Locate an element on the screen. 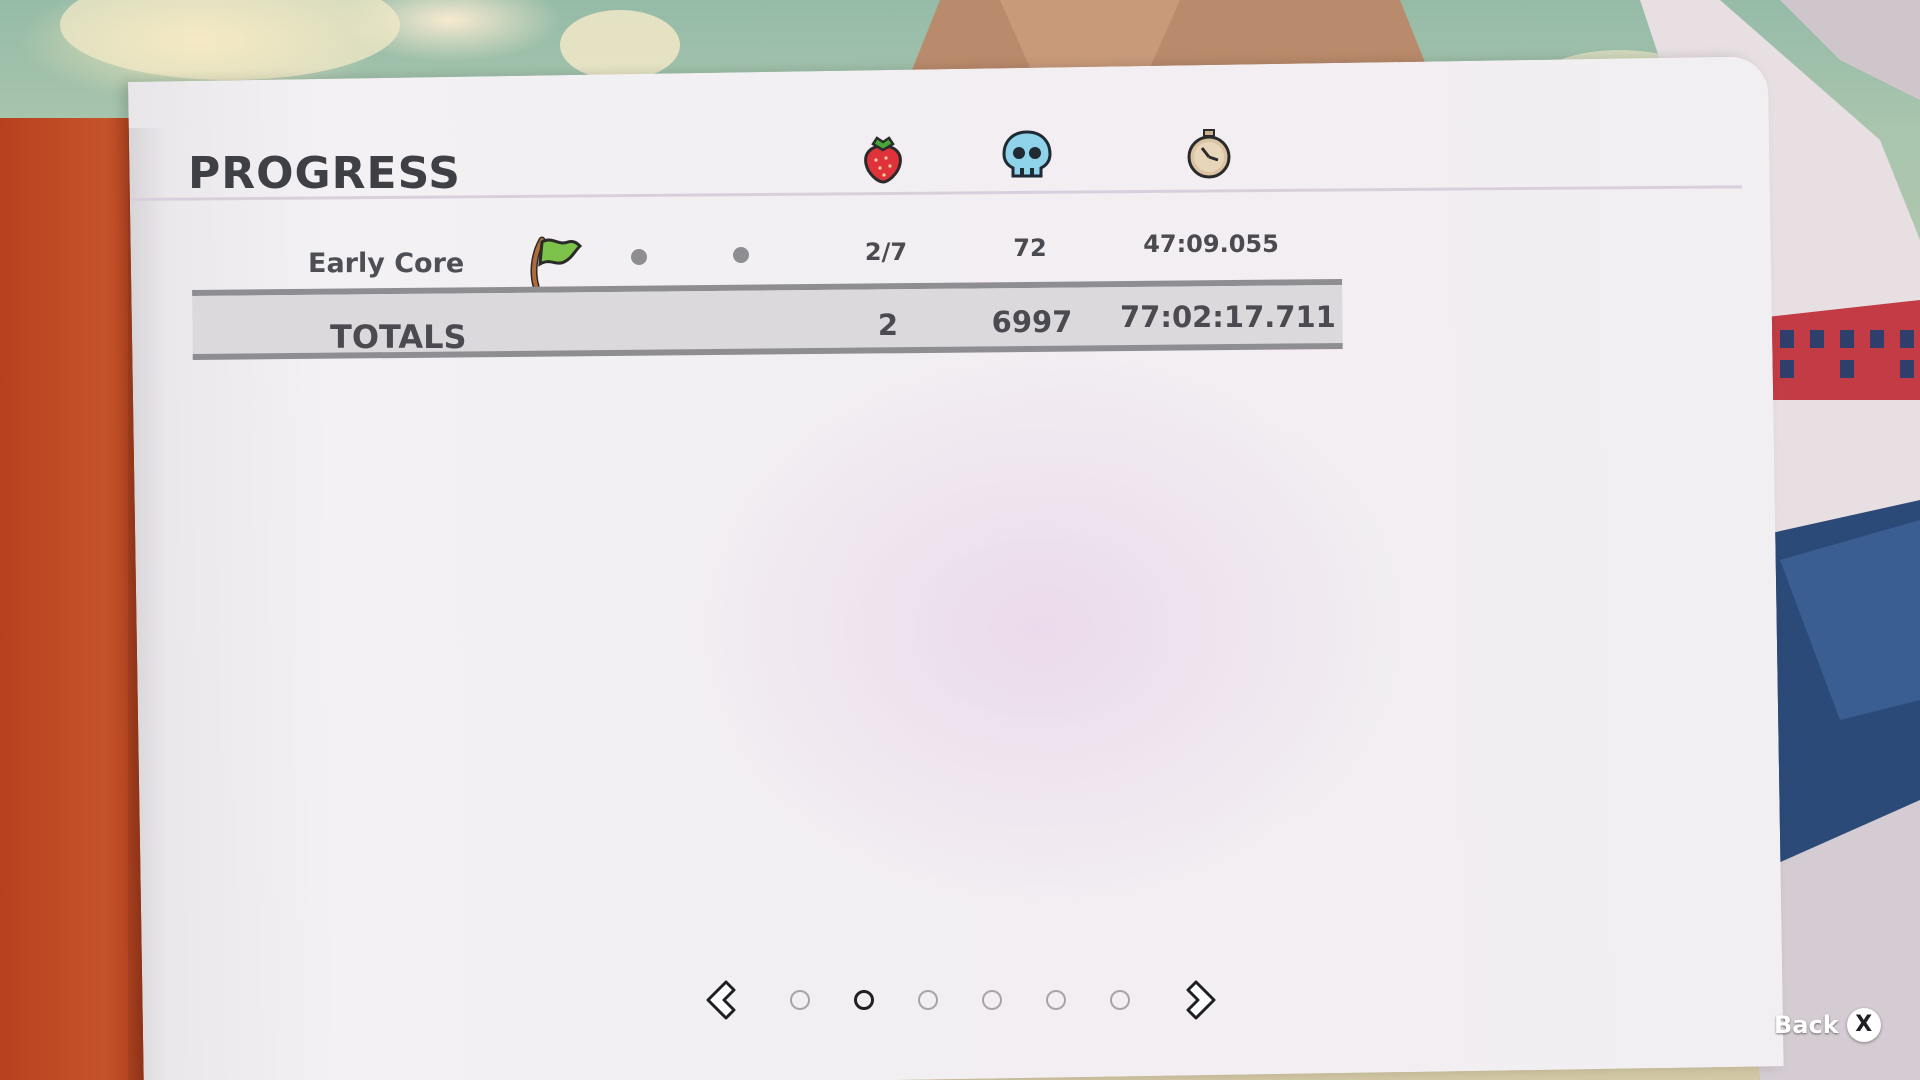 The width and height of the screenshot is (1920, 1080). skull-icon is located at coordinates (1027, 154).